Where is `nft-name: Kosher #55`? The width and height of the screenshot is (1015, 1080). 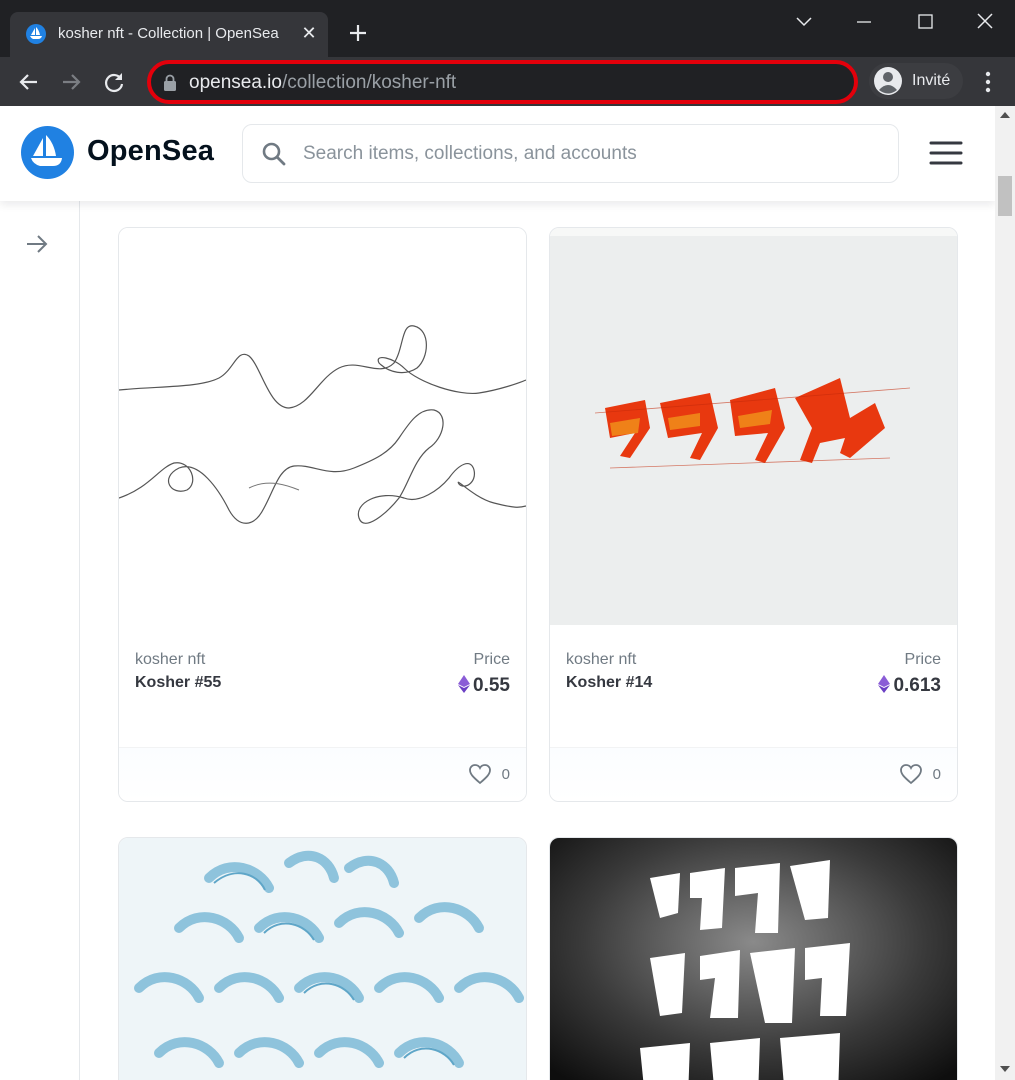 nft-name: Kosher #55 is located at coordinates (178, 683).